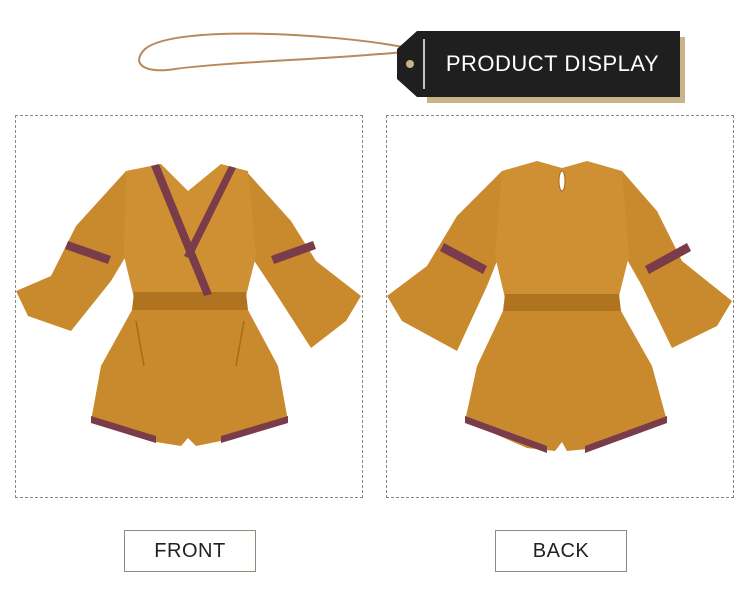  I want to click on tag-string-icon, so click(271, 52).